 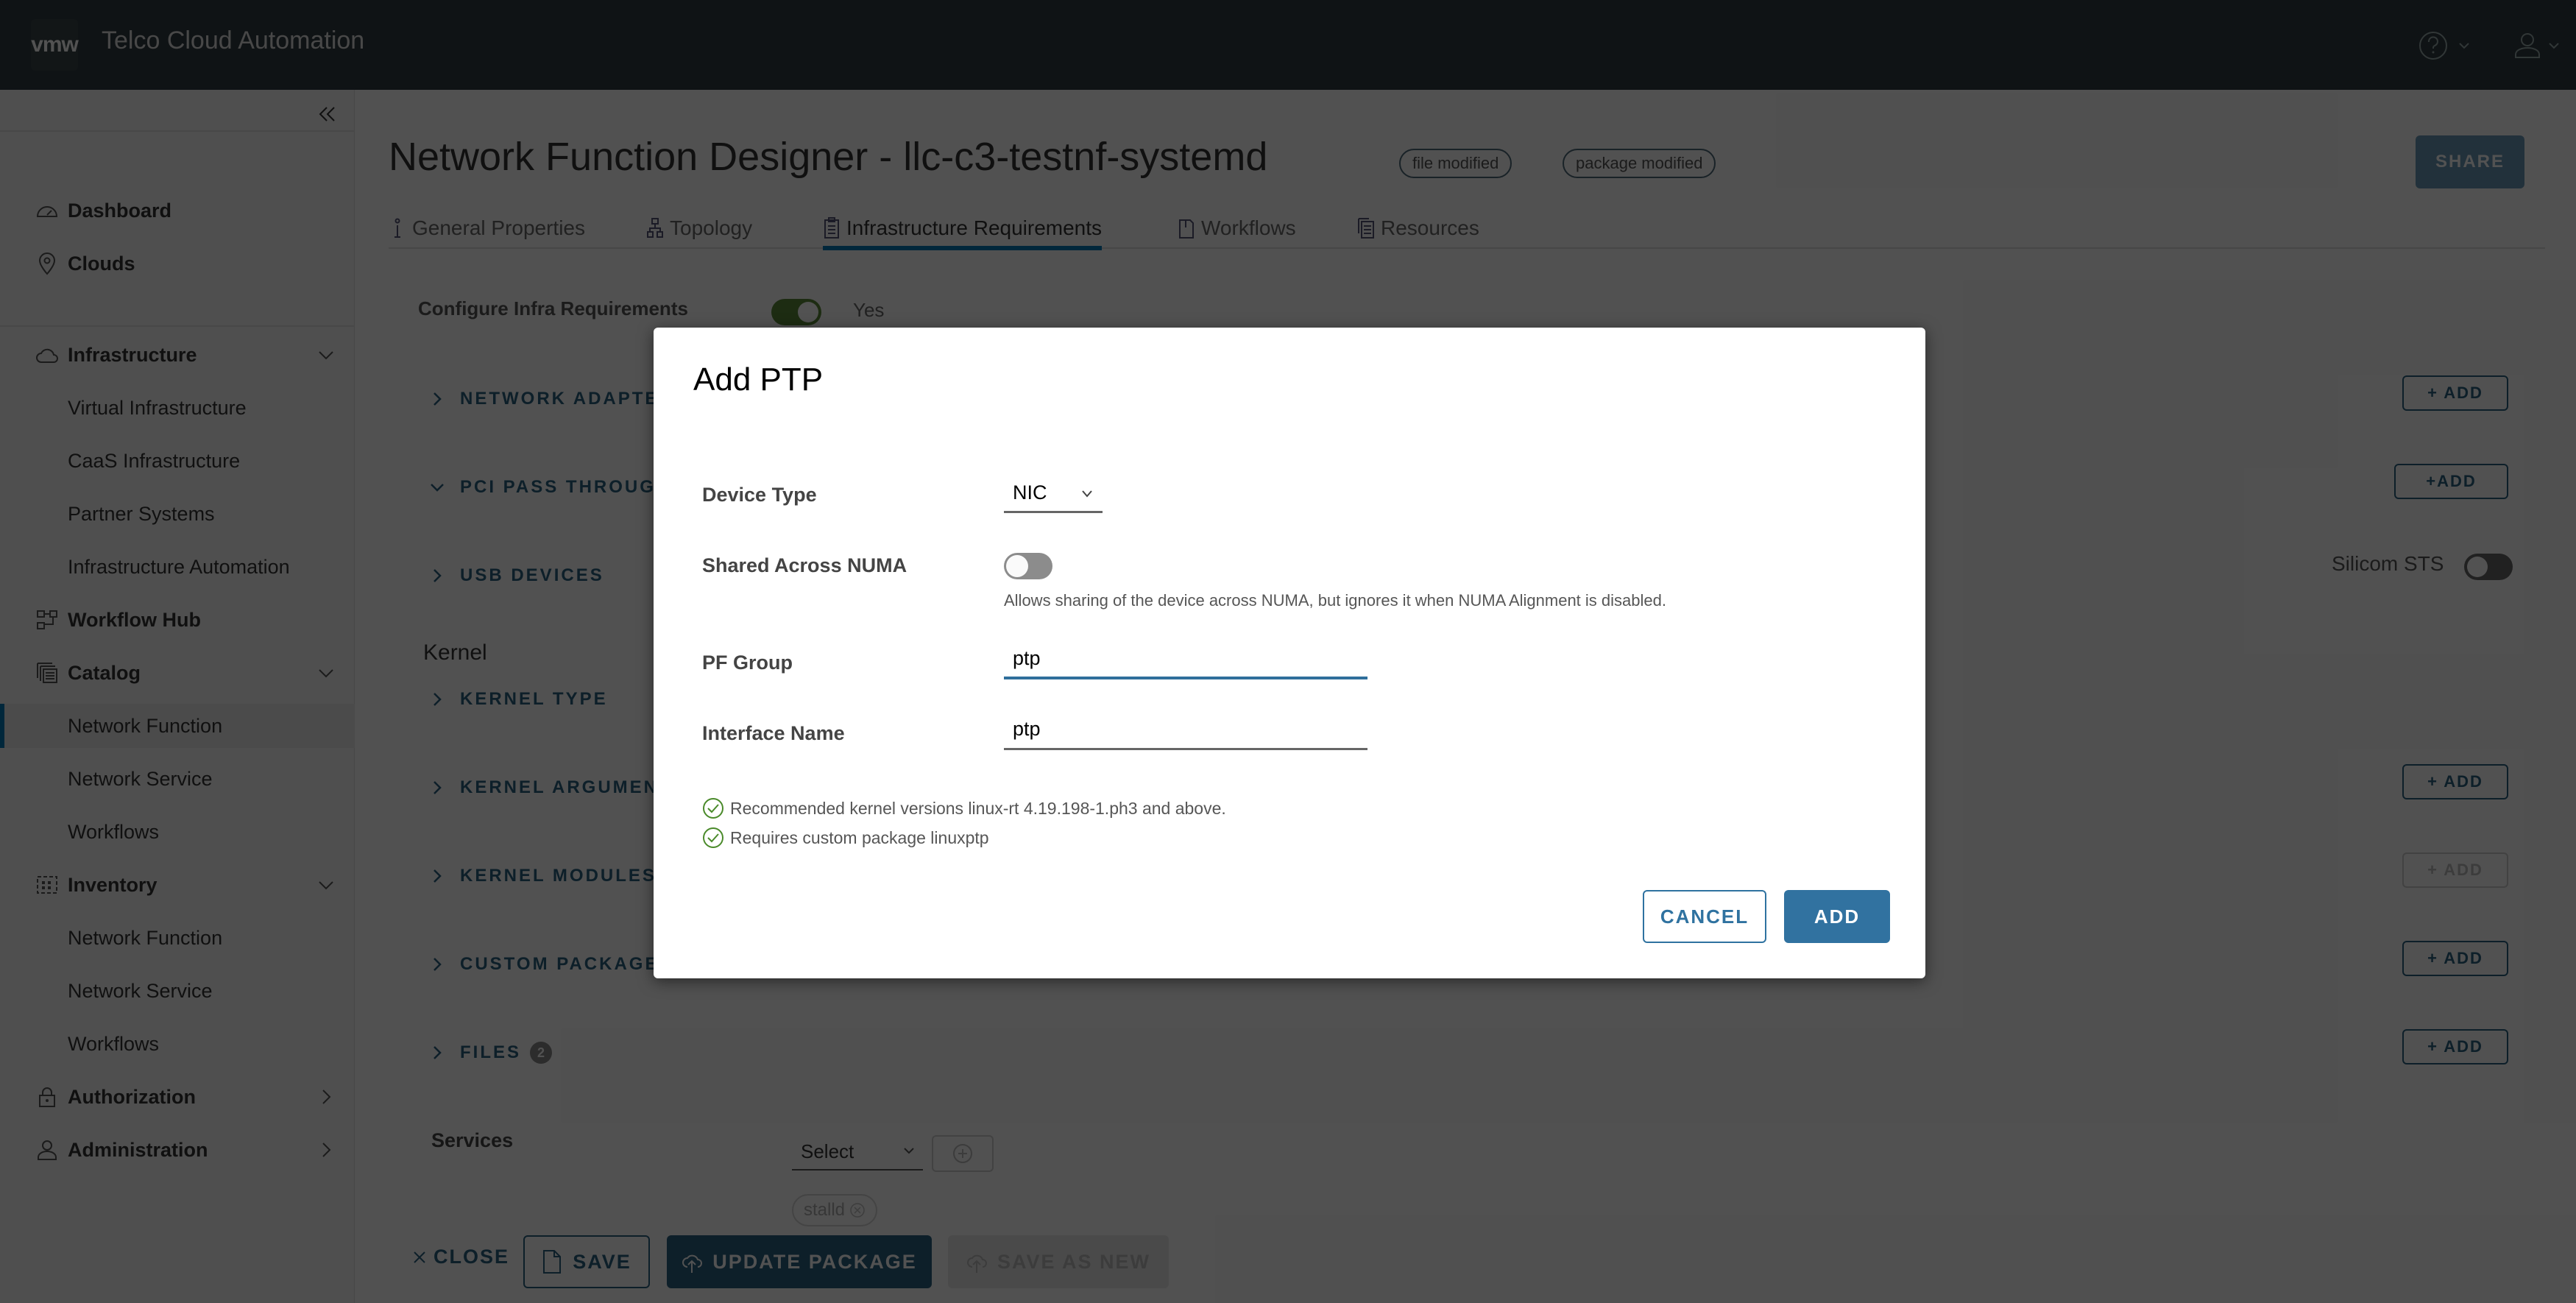 What do you see at coordinates (1705, 917) in the screenshot?
I see `cancel-button: CANCEL` at bounding box center [1705, 917].